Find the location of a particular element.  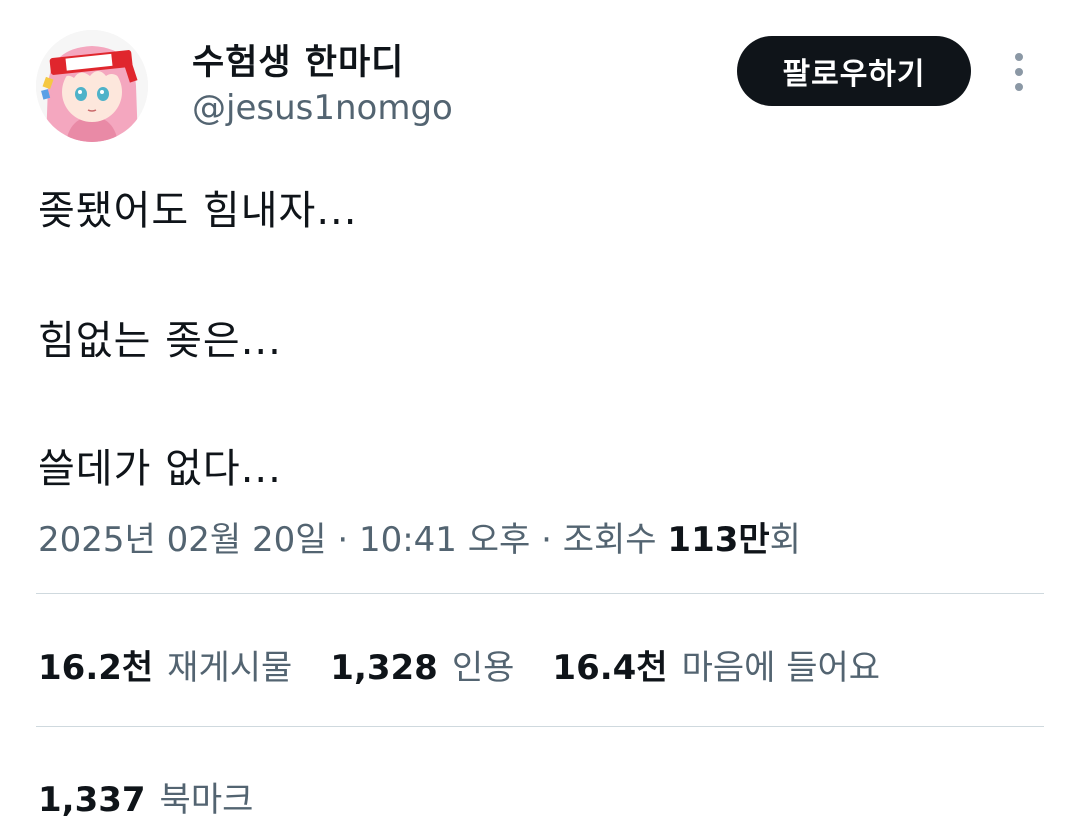

views-prefix: 조회수 is located at coordinates (615, 540).